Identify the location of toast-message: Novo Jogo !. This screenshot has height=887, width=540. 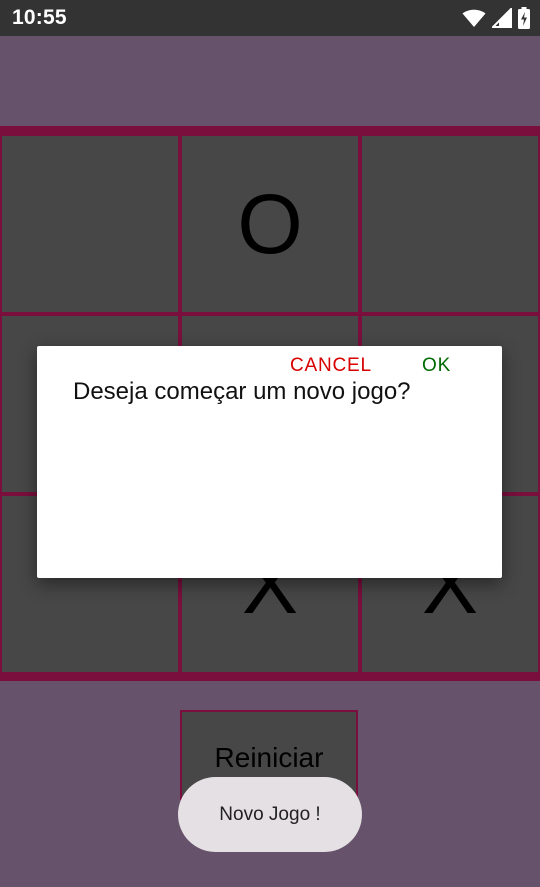
(270, 814).